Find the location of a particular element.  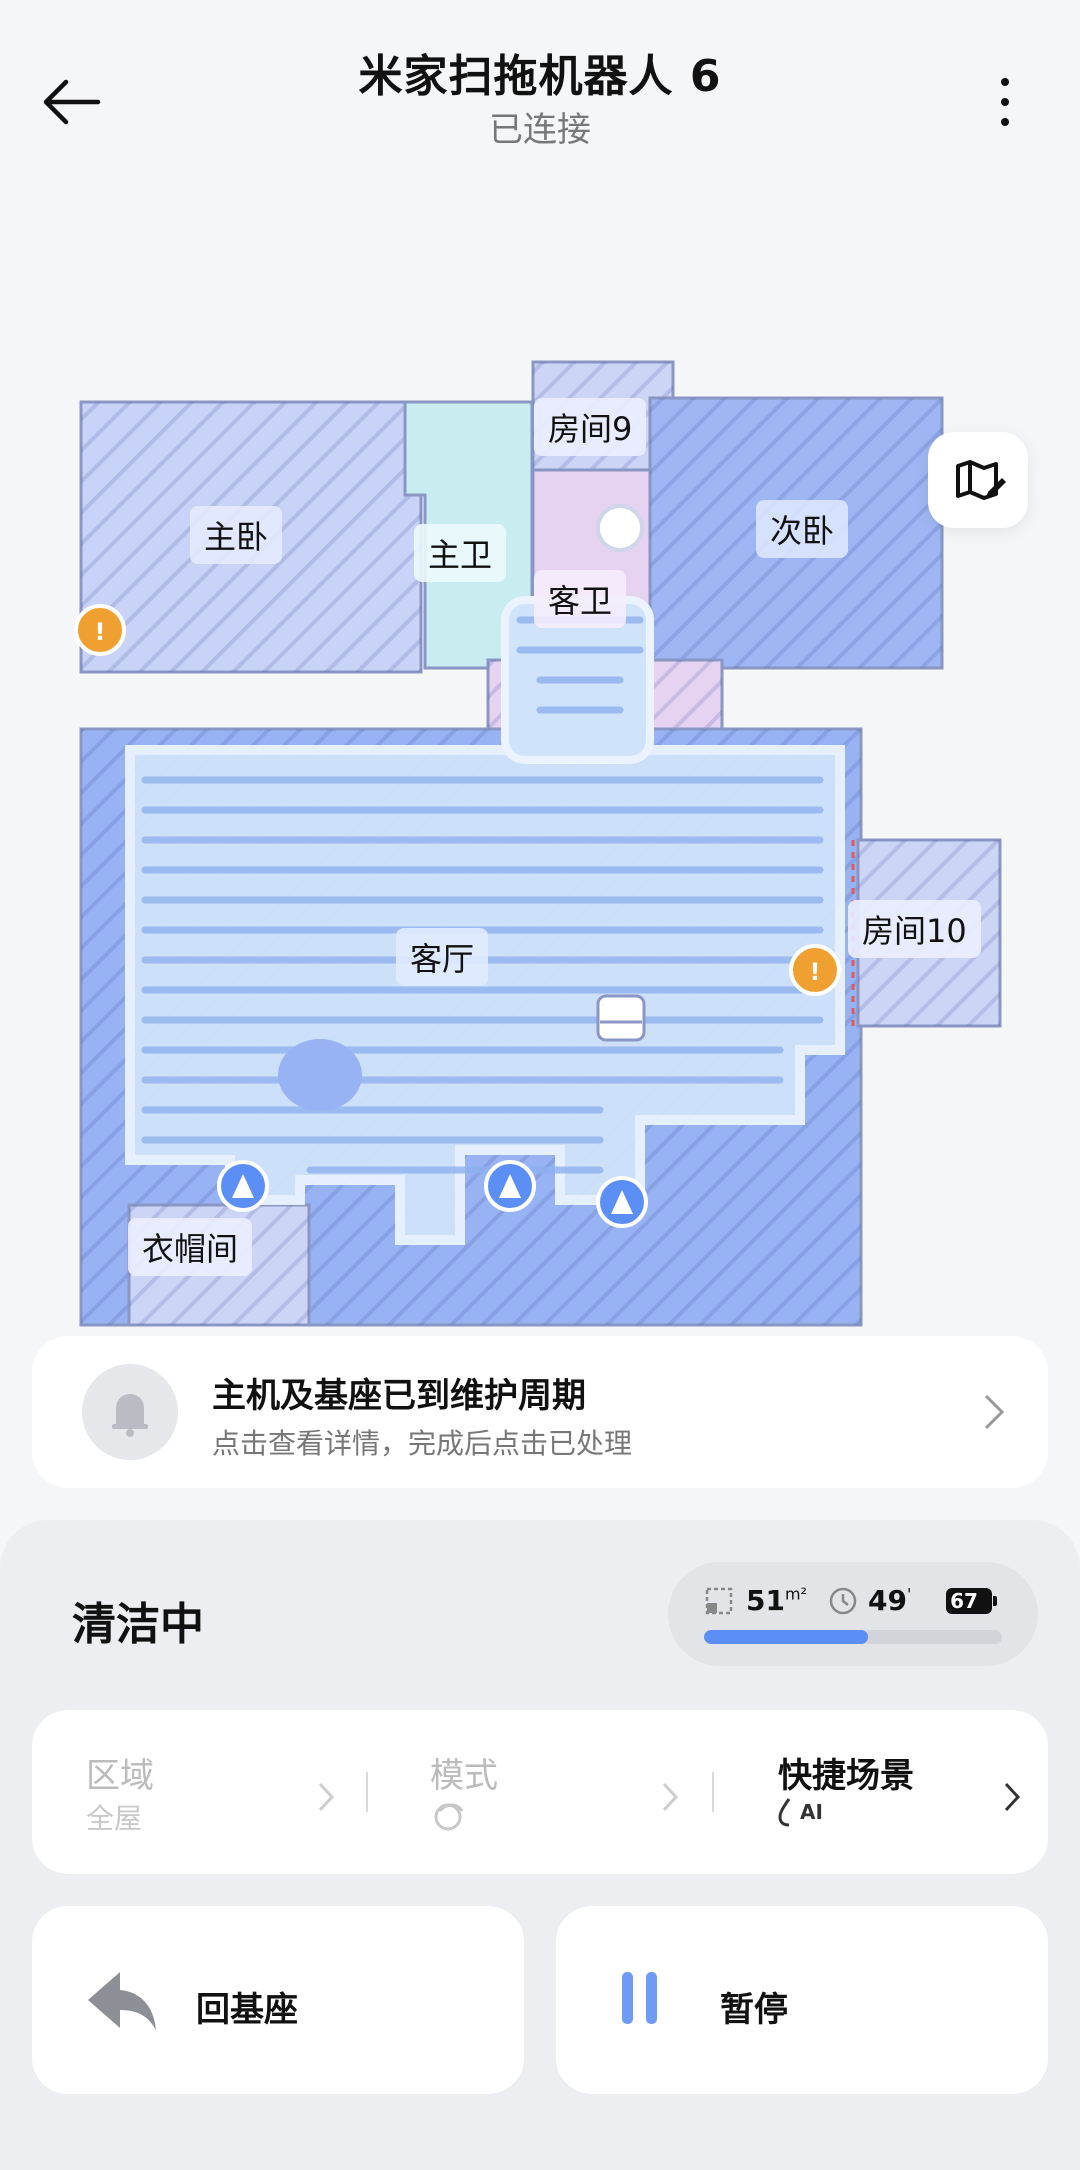

cleaning-status: 清洁中 is located at coordinates (138, 1624).